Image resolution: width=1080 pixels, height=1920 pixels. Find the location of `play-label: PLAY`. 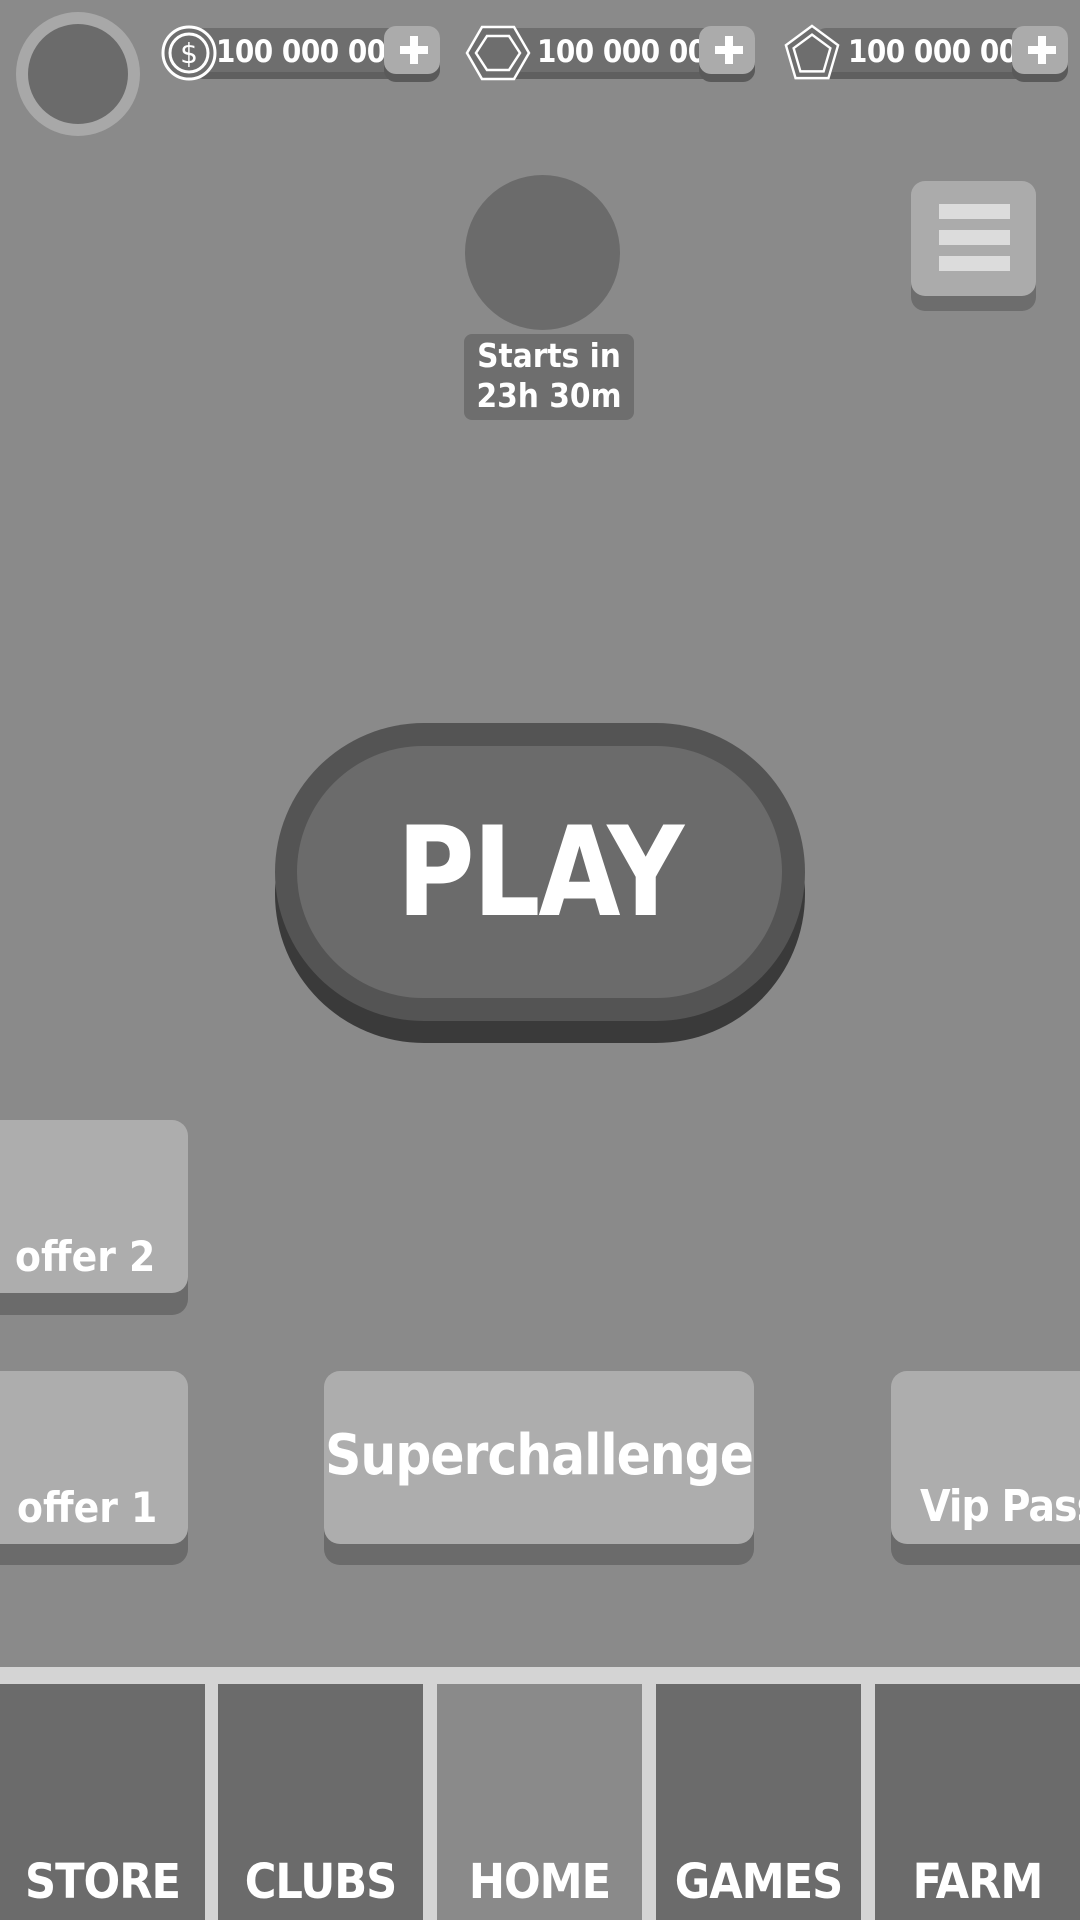

play-label: PLAY is located at coordinates (540, 872).